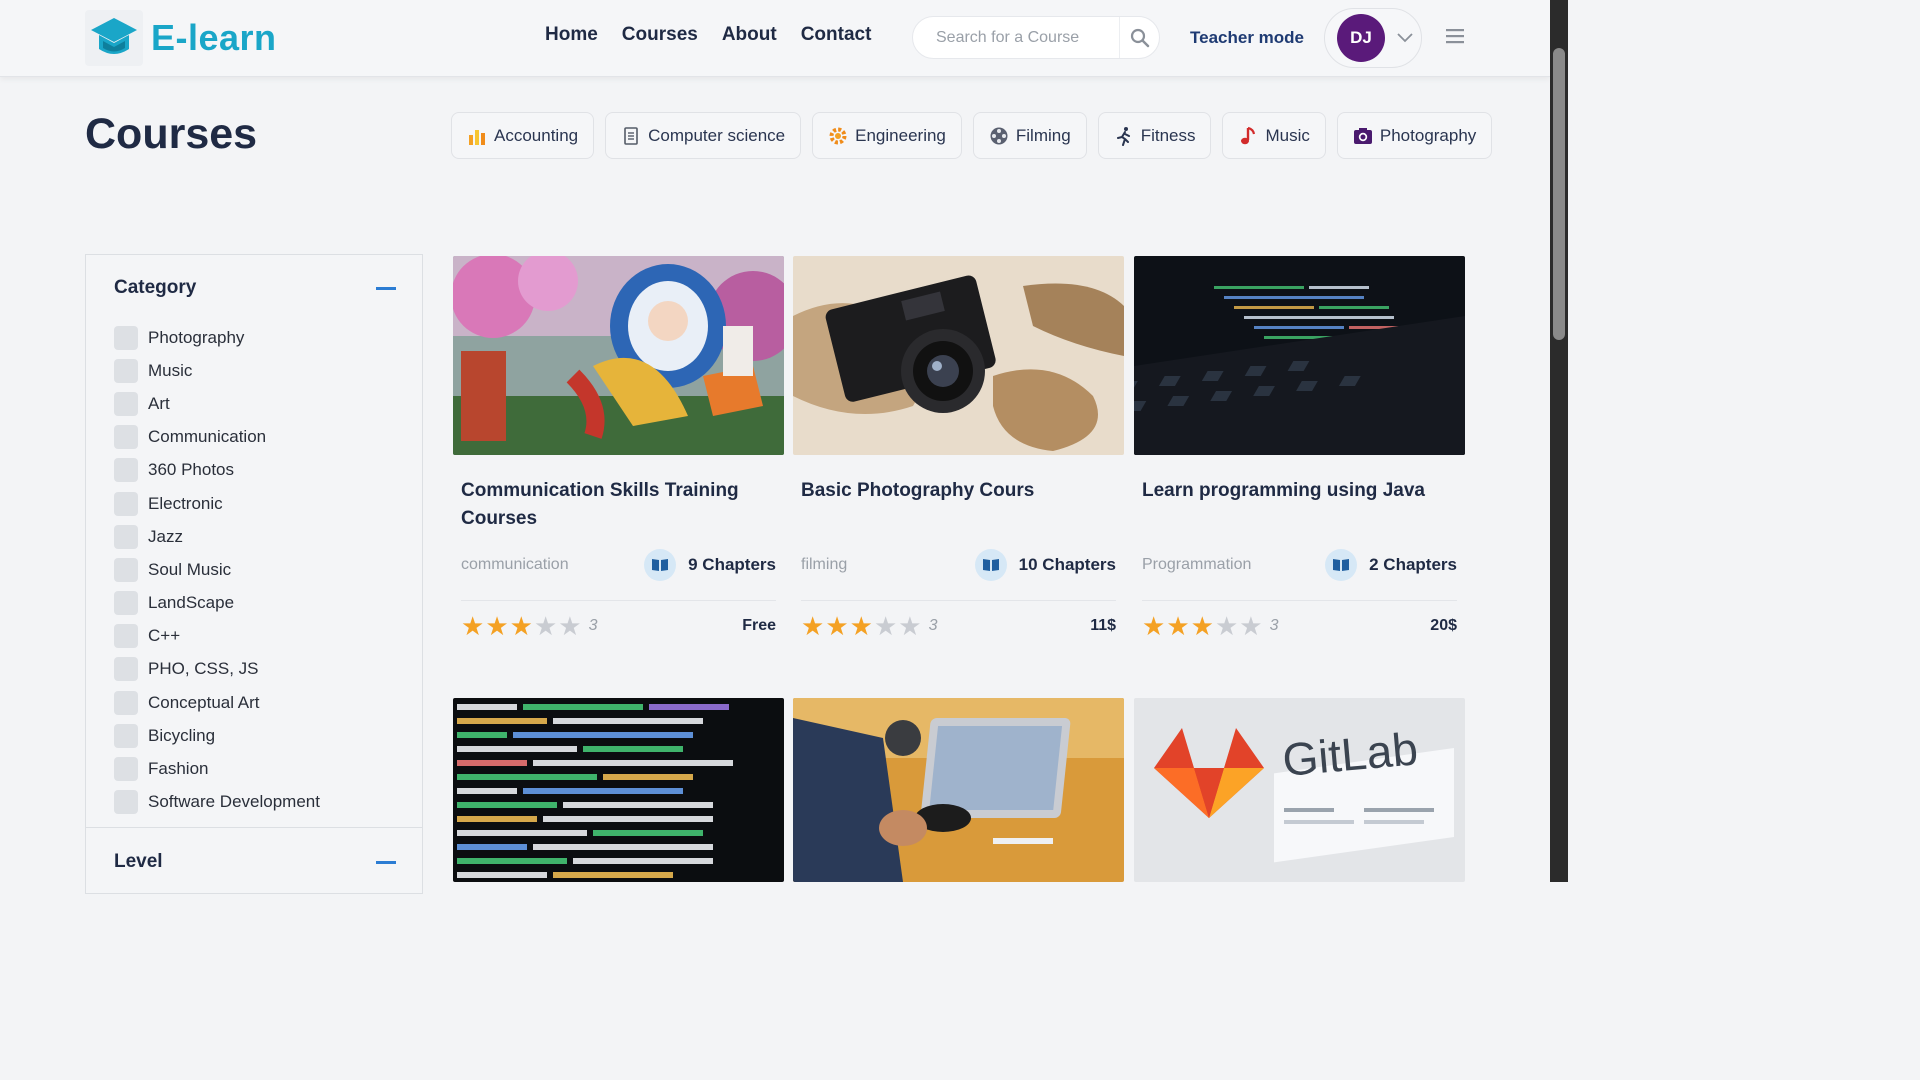  Describe the element at coordinates (217, 669) in the screenshot. I see `category-option: PHO, CSS, JS` at that location.